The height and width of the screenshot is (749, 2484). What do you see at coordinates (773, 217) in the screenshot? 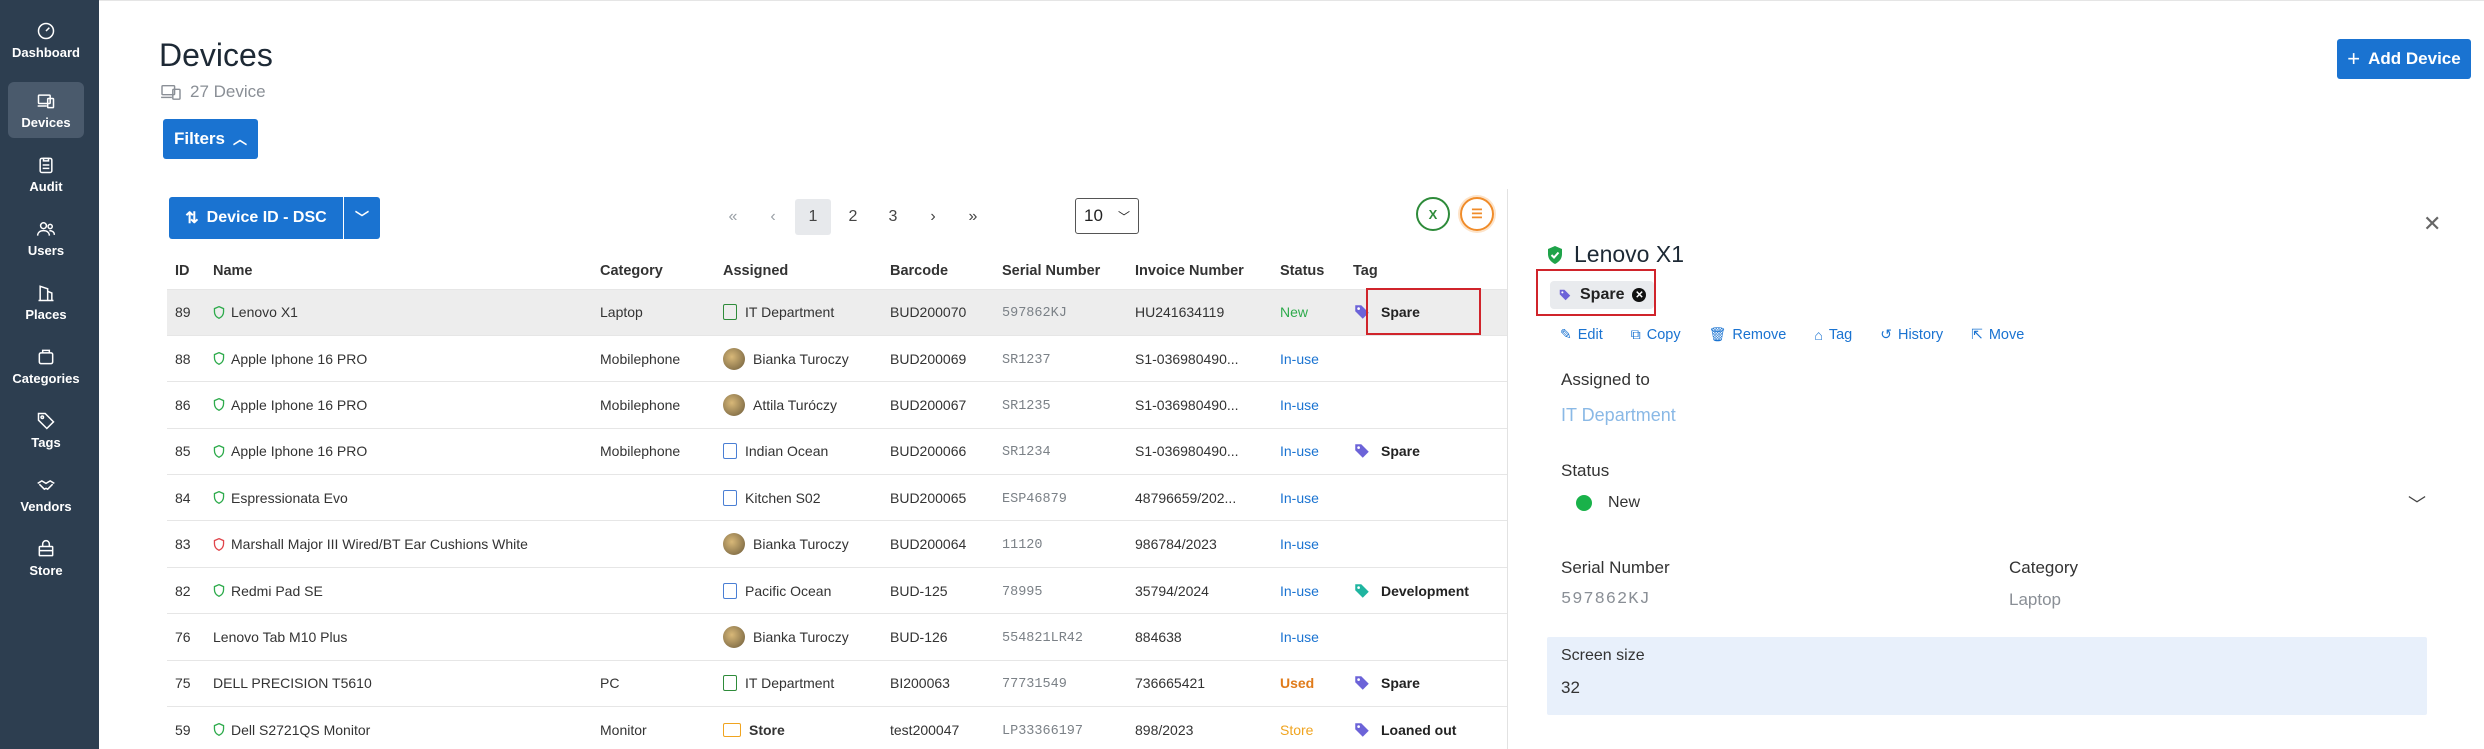
I see `prev-page-button: ‹` at bounding box center [773, 217].